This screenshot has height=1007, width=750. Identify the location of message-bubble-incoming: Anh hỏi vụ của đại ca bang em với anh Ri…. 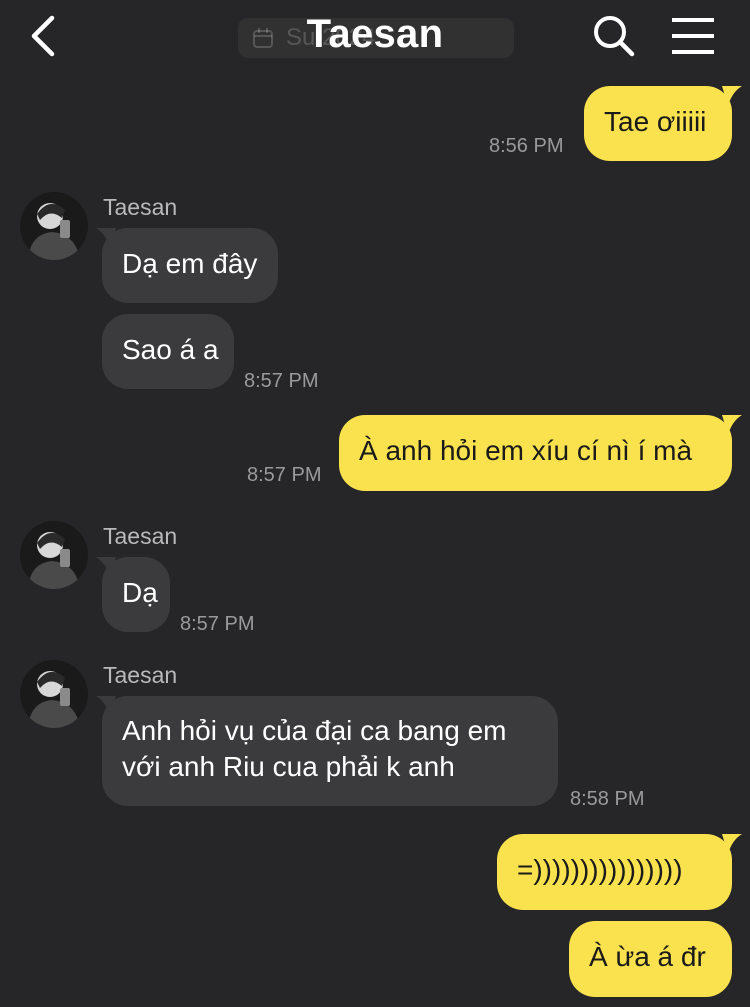
(330, 751).